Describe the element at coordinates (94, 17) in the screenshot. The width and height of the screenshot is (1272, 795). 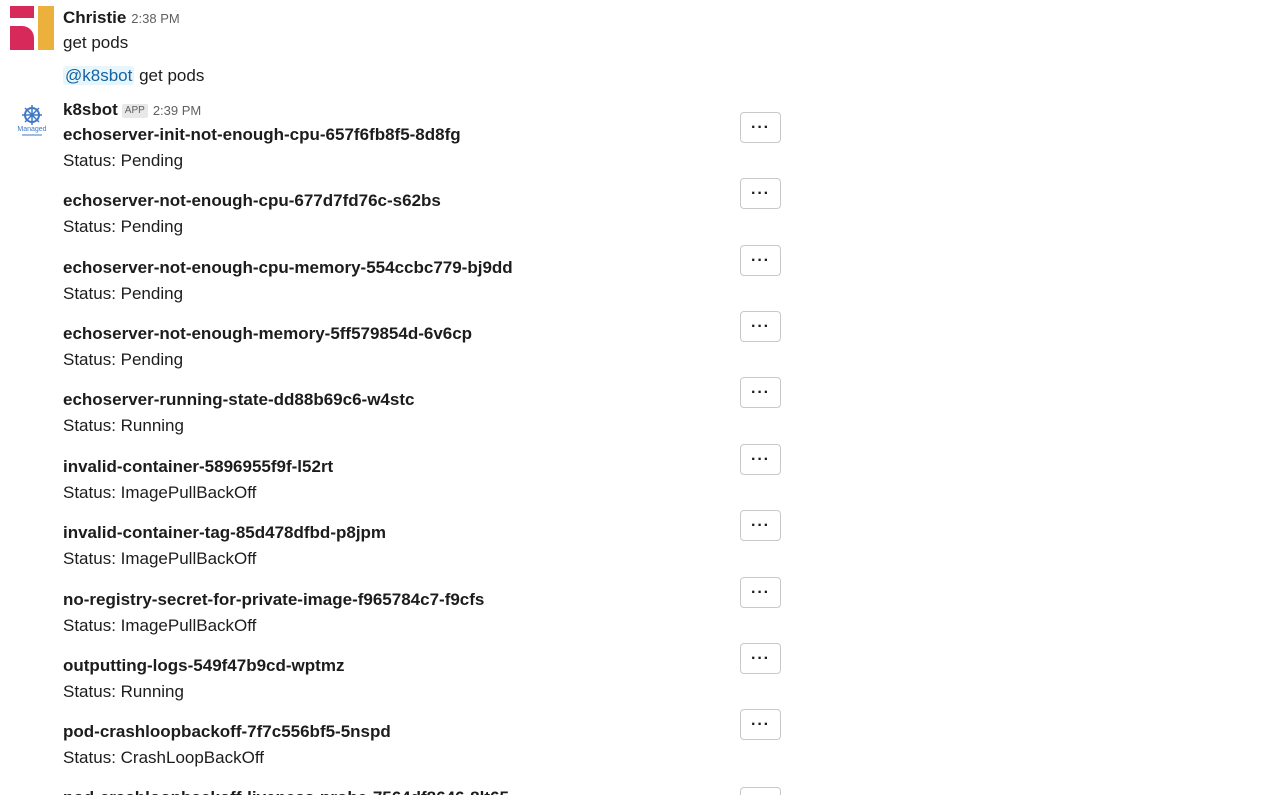
I see `sender-name-text: Christie` at that location.